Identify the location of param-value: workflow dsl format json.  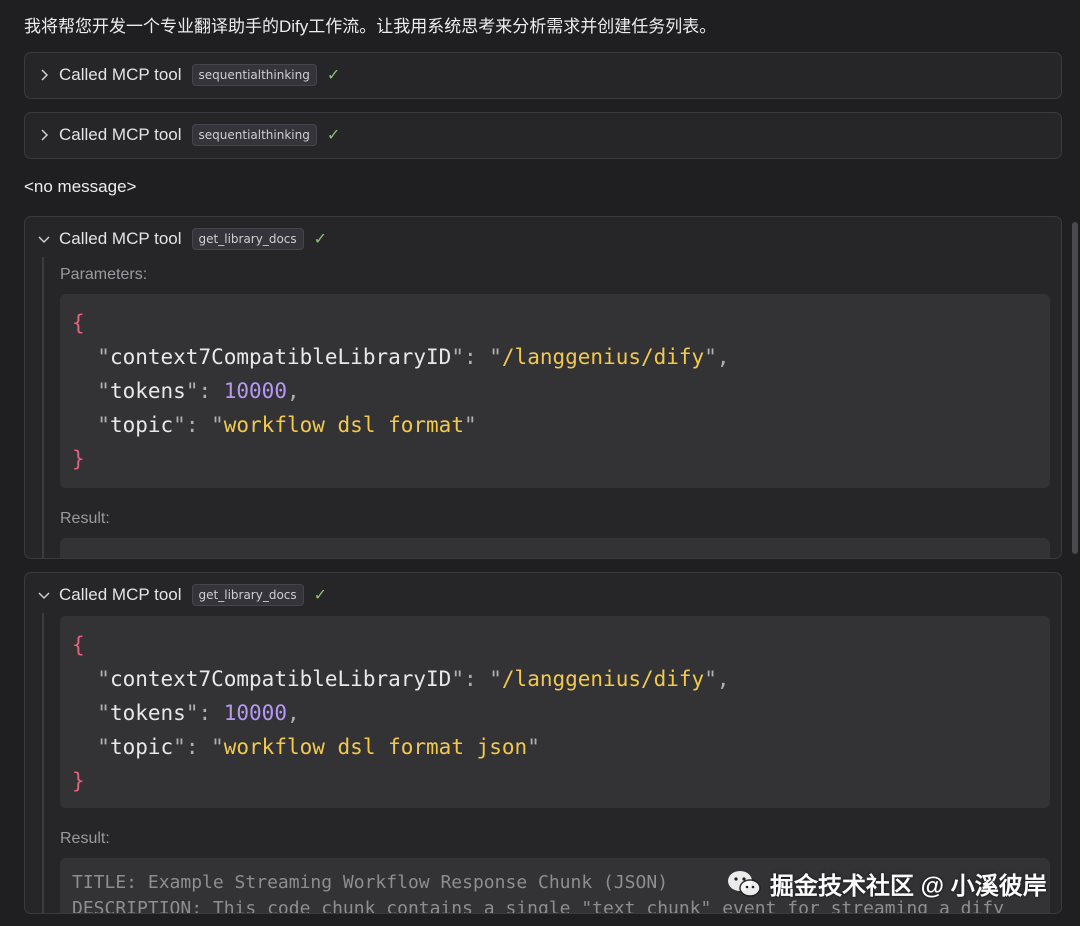
(375, 747).